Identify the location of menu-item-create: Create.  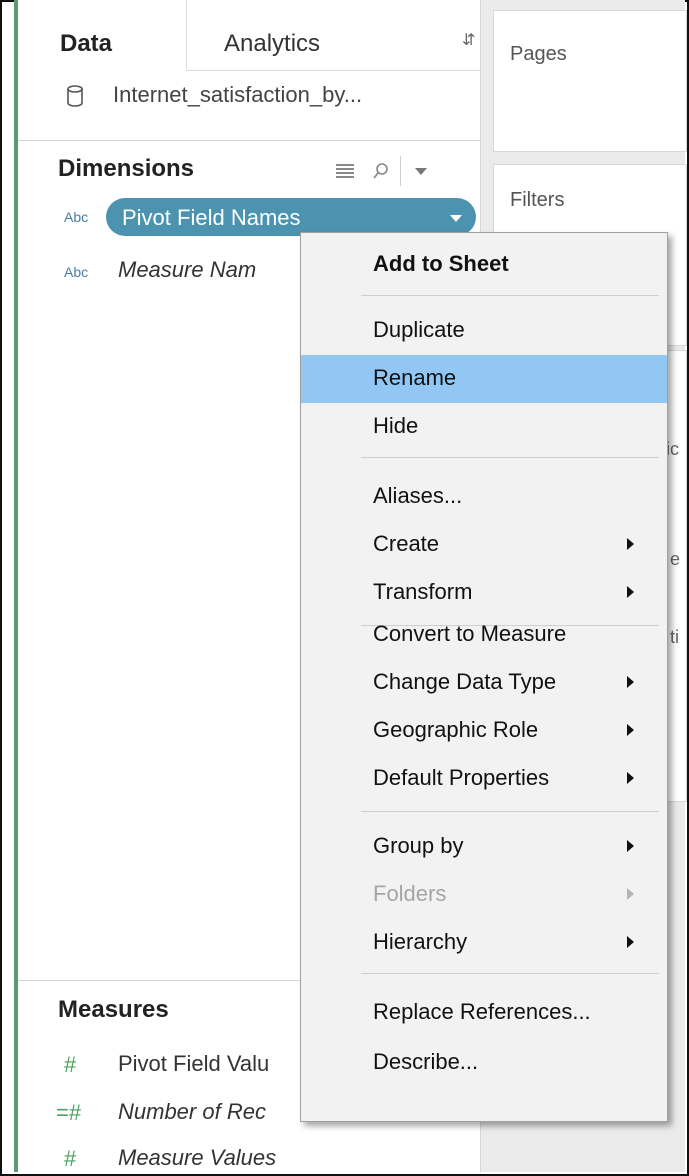
(484, 545).